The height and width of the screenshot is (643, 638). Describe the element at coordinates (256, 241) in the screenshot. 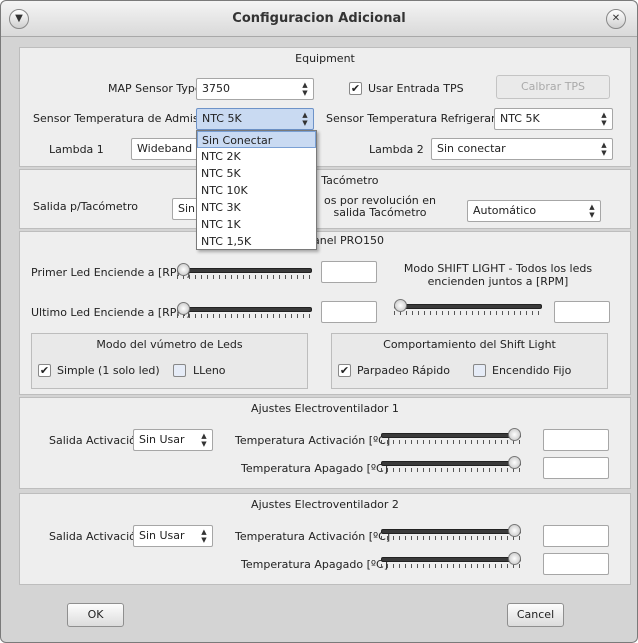

I see `dropdown-item: NTC 1,5K` at that location.